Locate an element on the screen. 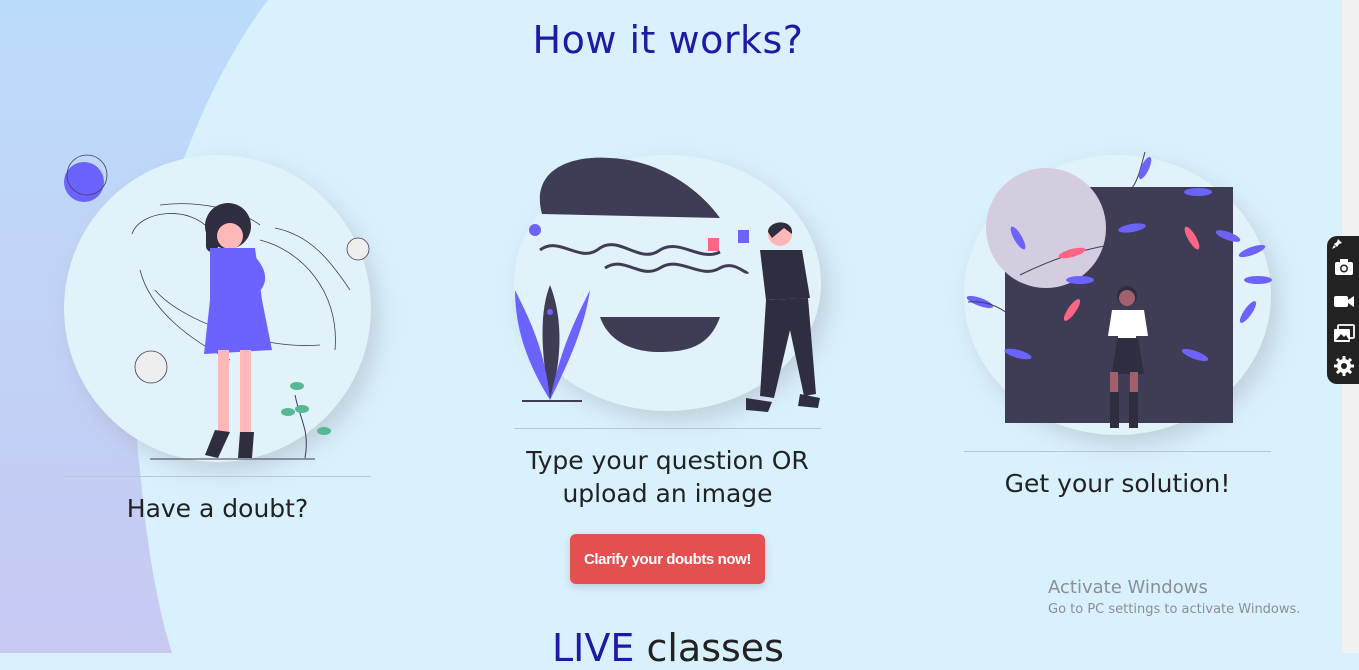  step-caption-line: Have a doubt? is located at coordinates (217, 508).